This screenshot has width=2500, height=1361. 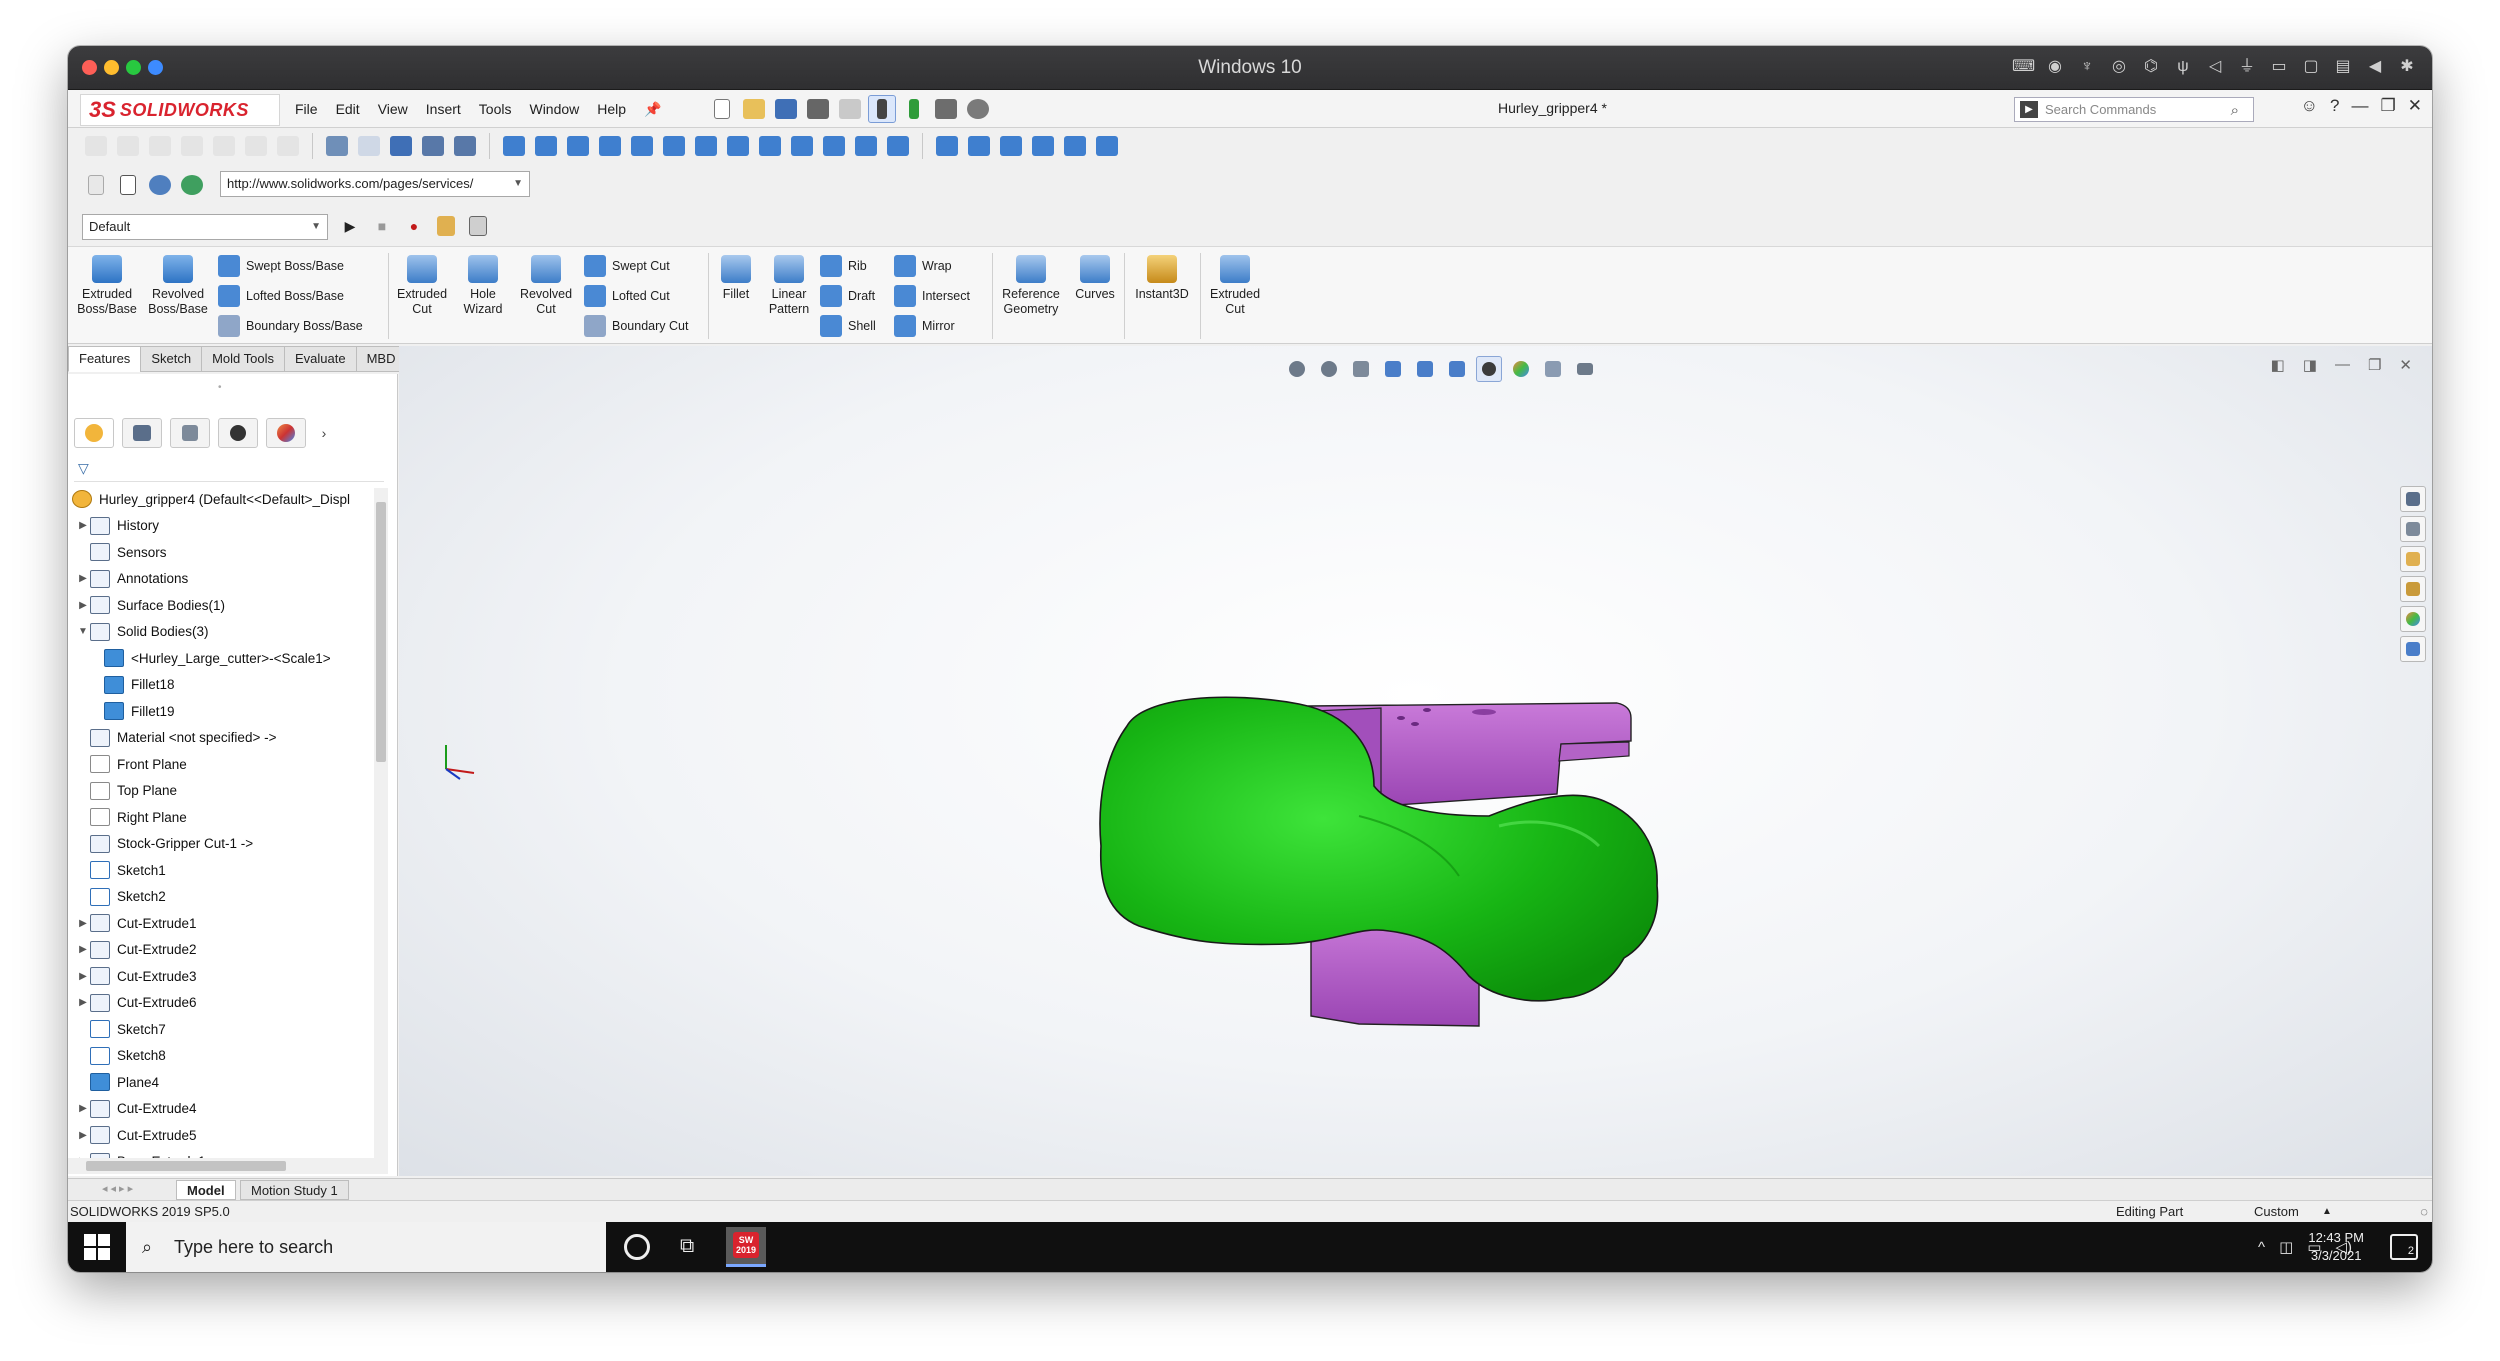 I want to click on tree-item-cut-extrude2: ▶ Cut-Extrude2, so click(x=223, y=950).